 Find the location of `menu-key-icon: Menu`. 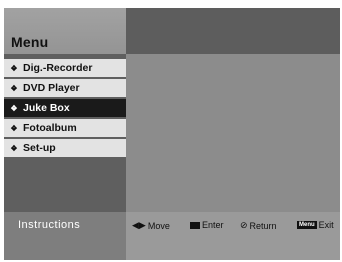

menu-key-icon: Menu is located at coordinates (307, 225).